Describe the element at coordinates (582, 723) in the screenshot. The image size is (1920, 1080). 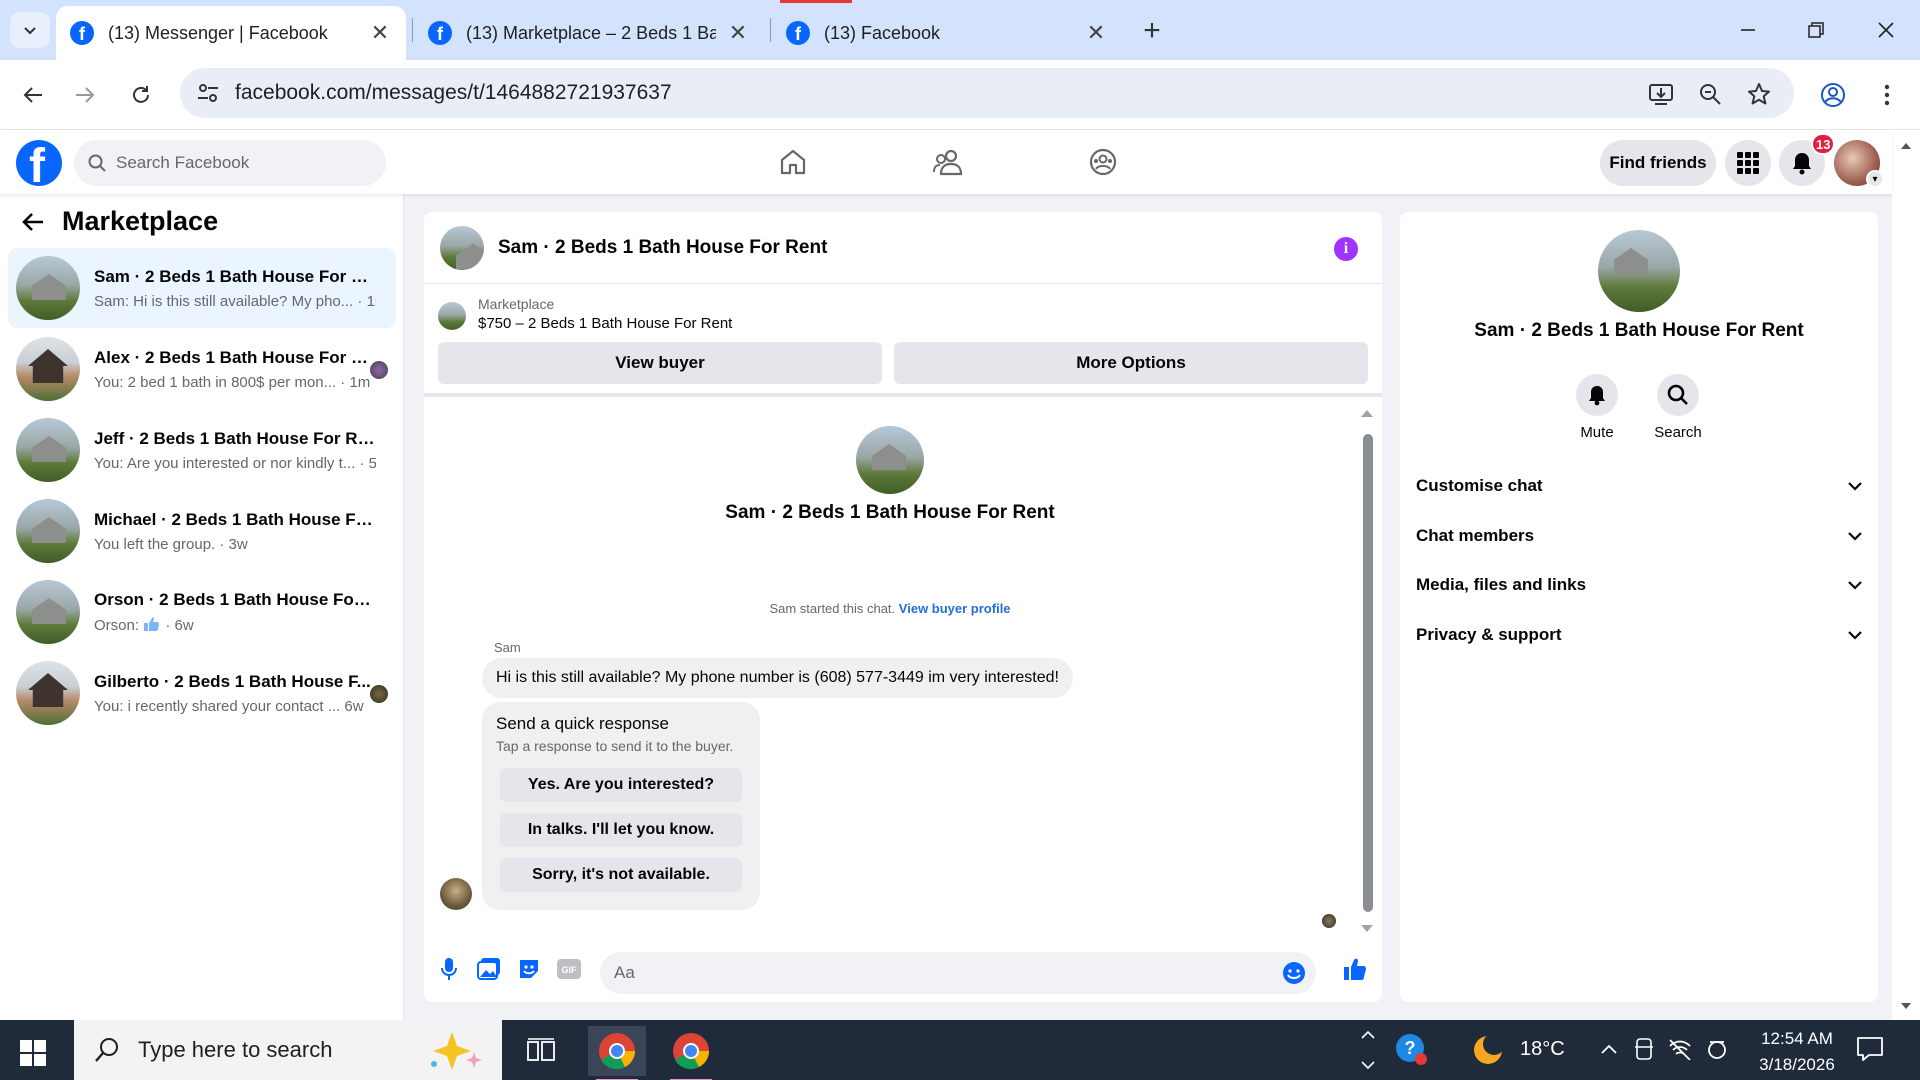
I see `quick-response-title: Send a quick response` at that location.